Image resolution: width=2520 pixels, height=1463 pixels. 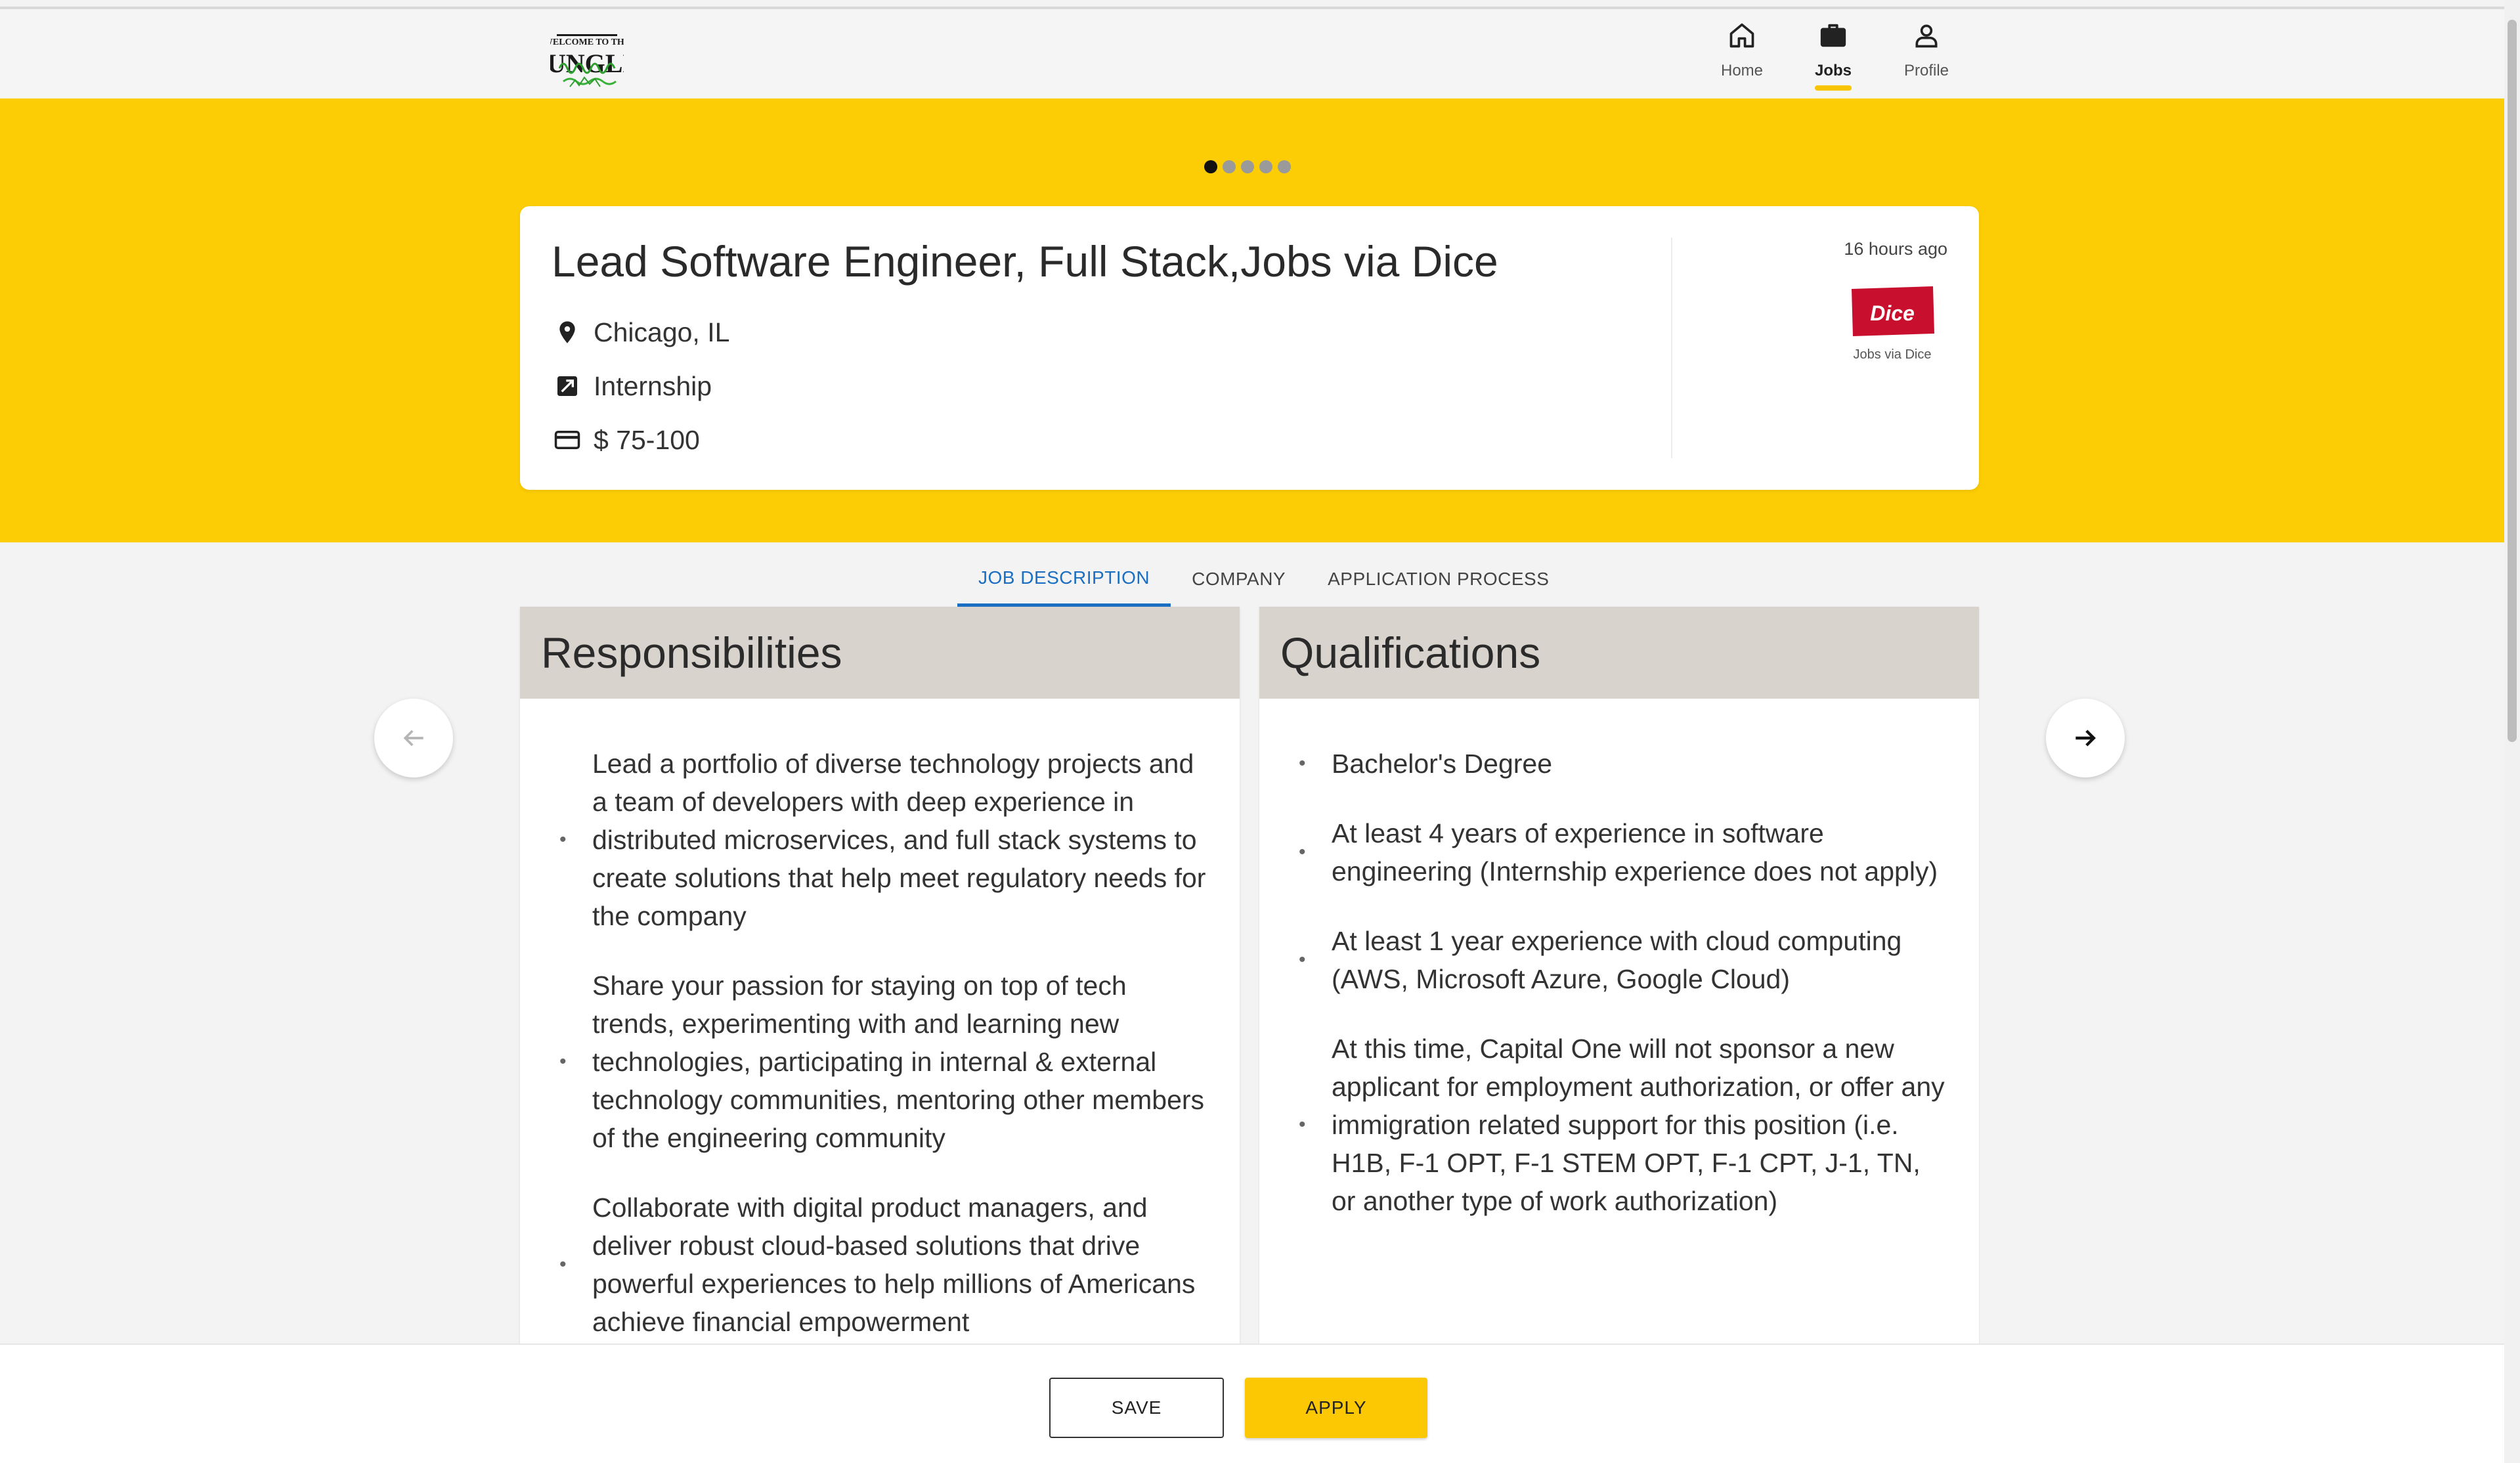 What do you see at coordinates (587, 42) in the screenshot?
I see `svg-text: WELCOME TO THE` at bounding box center [587, 42].